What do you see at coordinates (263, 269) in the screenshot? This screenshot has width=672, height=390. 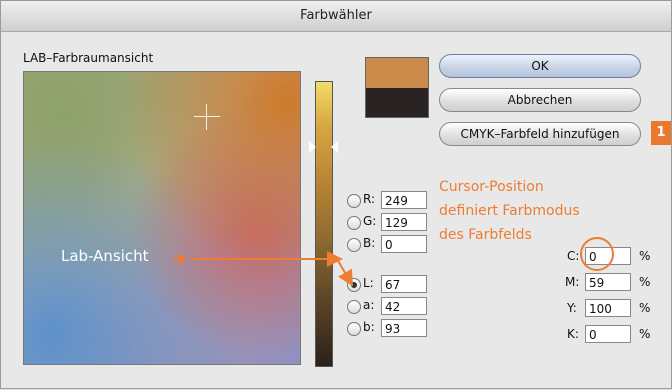 I see `annotation-arrows` at bounding box center [263, 269].